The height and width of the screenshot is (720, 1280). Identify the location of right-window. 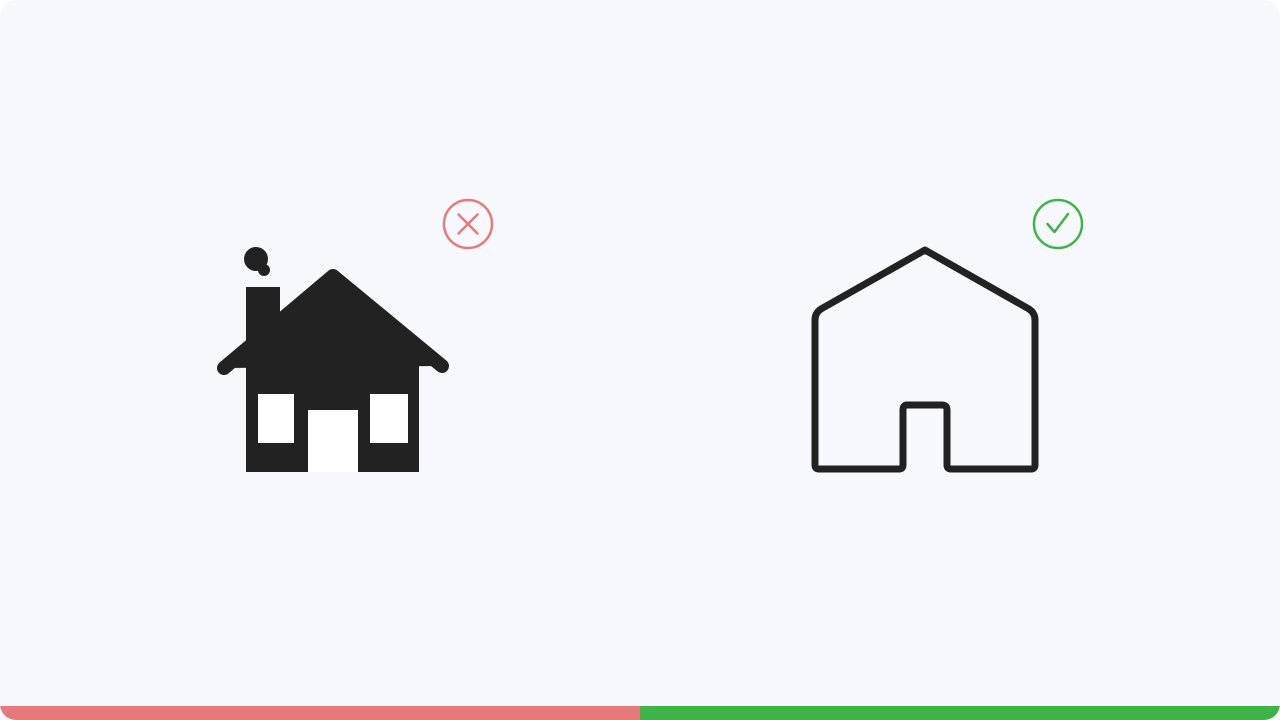
(389, 418).